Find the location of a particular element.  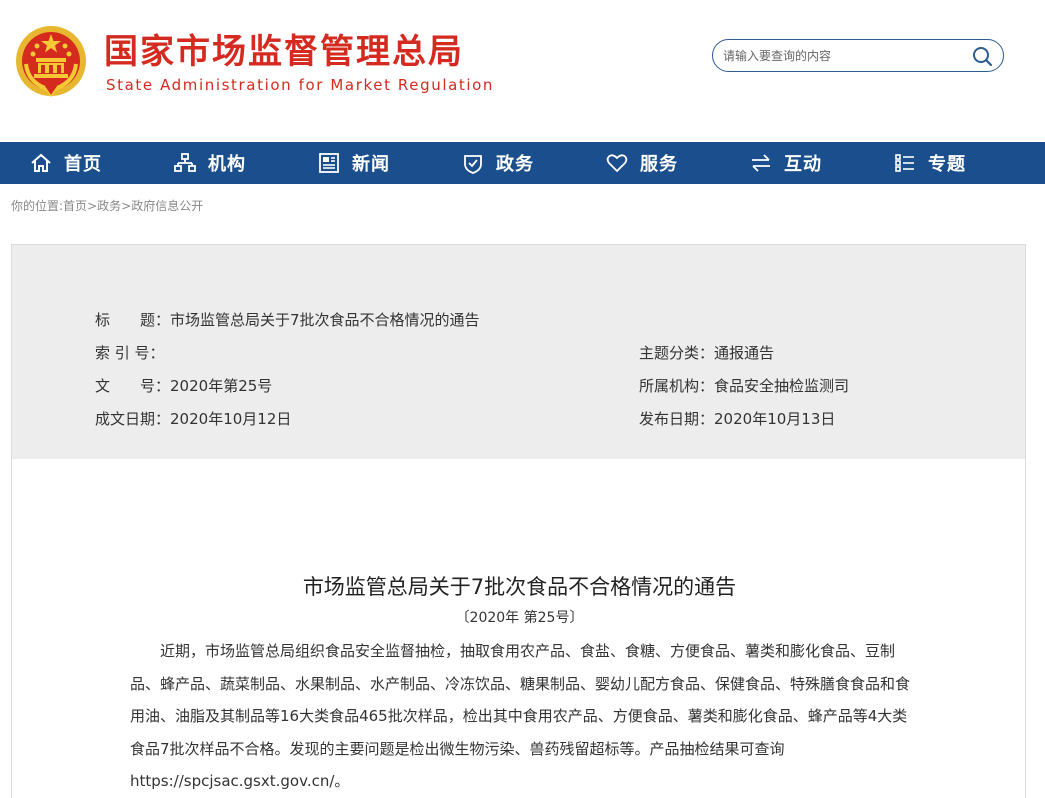

nav-label: 互动 is located at coordinates (803, 164).